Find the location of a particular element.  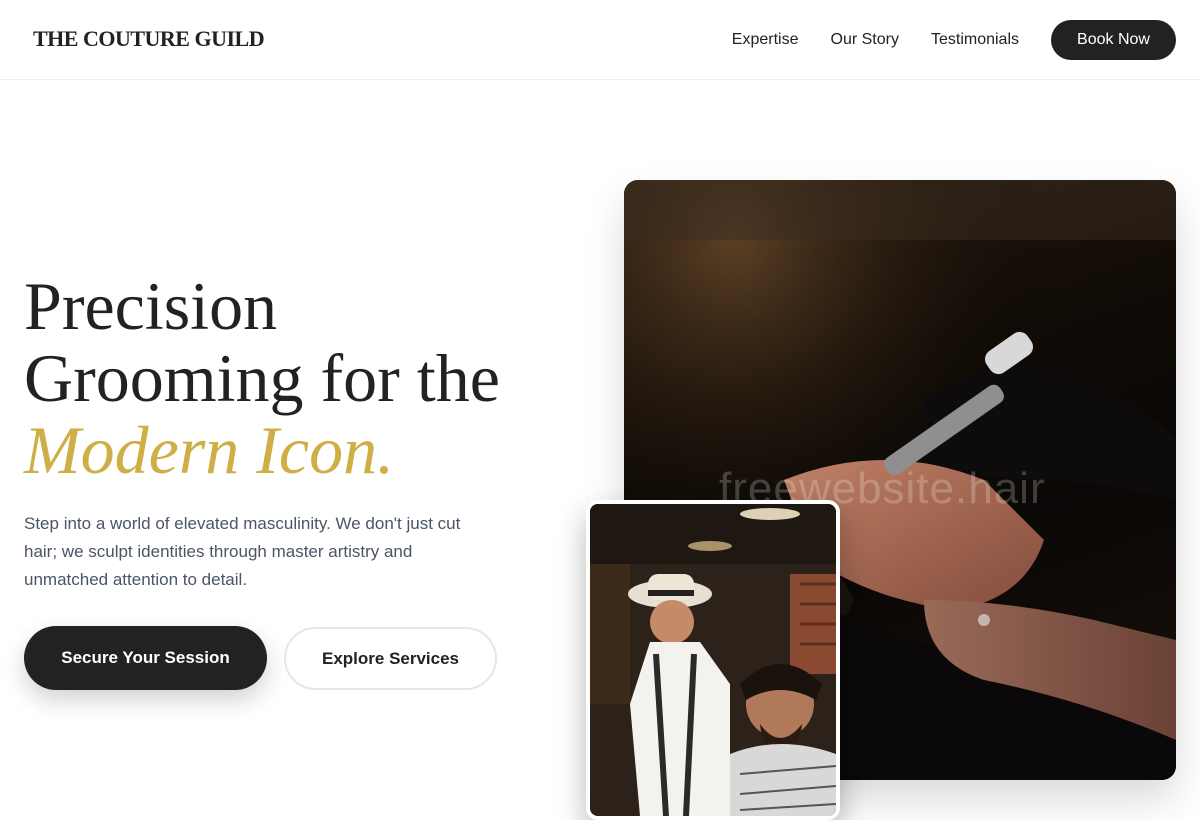

explore-services-button: Explore Services is located at coordinates (390, 658).